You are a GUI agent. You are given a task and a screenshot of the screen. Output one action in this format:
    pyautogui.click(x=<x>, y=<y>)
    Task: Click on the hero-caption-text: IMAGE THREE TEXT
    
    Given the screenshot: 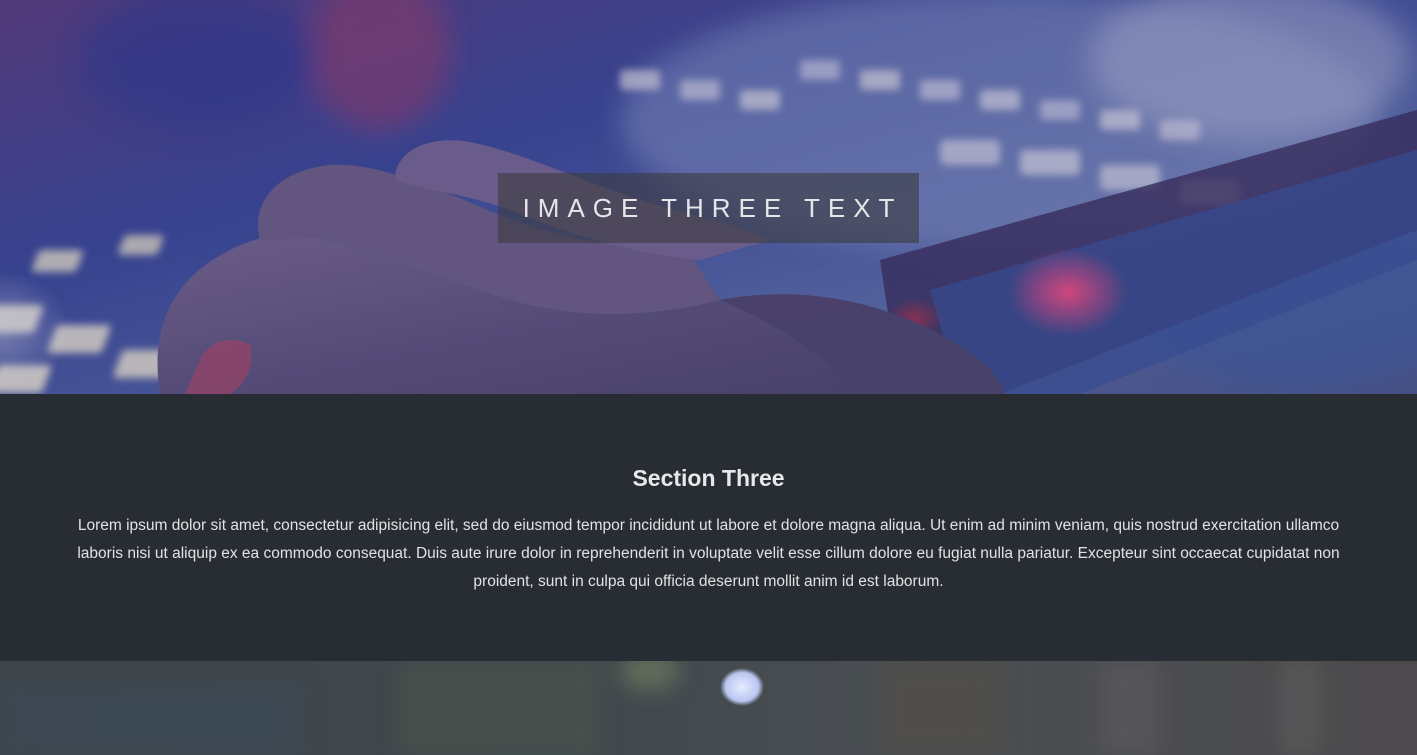 What is the action you would take?
    pyautogui.click(x=712, y=207)
    